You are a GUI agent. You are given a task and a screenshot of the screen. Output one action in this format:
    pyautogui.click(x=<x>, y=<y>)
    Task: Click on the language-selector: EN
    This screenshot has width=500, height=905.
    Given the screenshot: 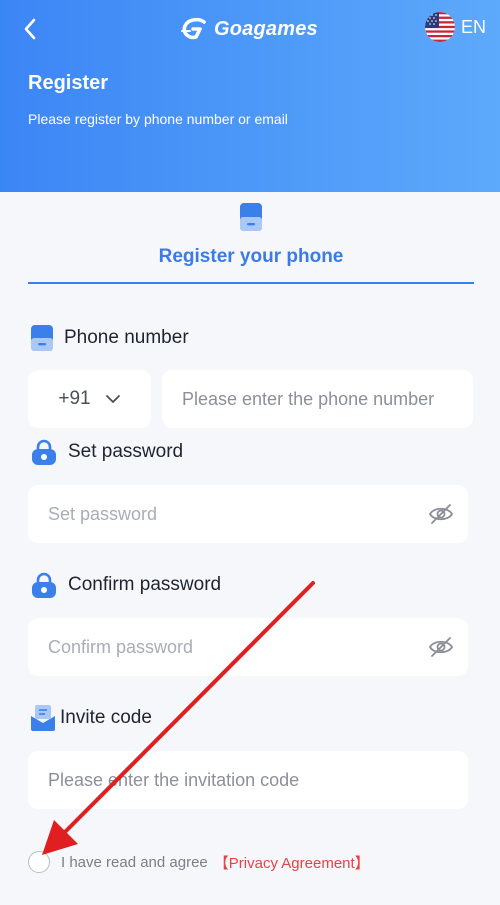 What is the action you would take?
    pyautogui.click(x=455, y=27)
    